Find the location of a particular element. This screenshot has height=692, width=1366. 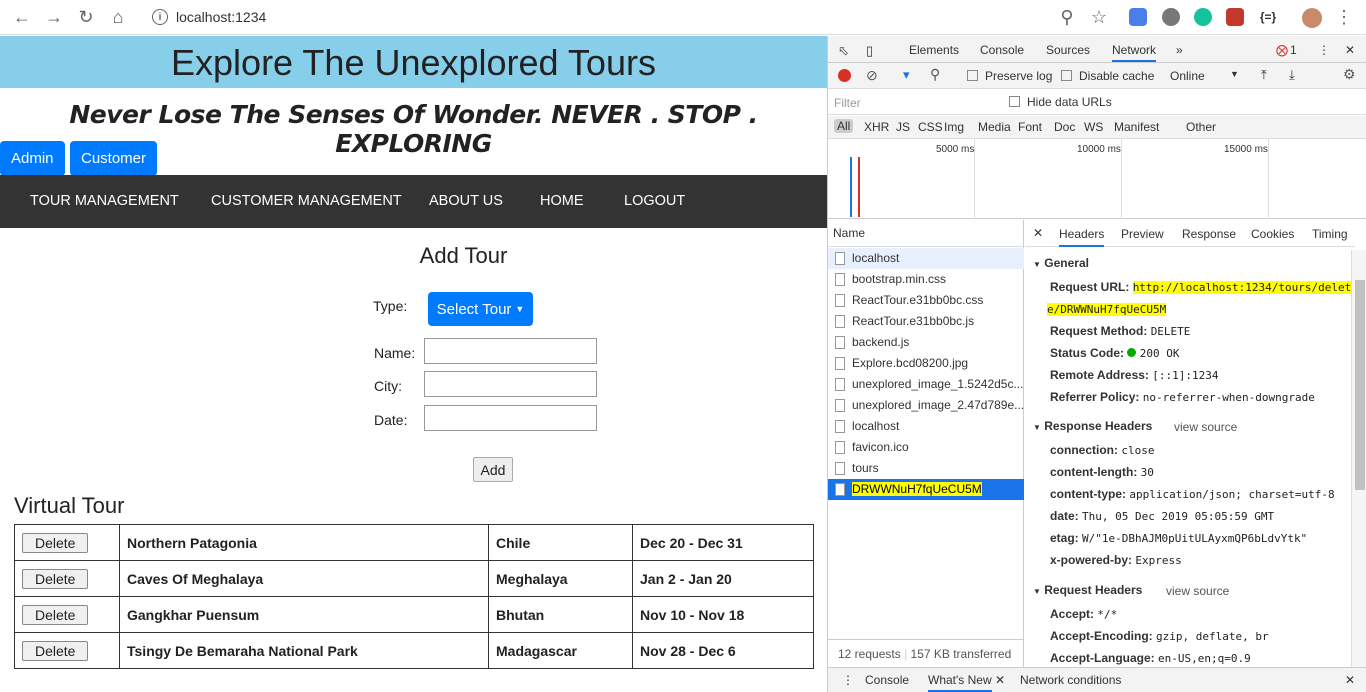

timeline-tick: 15000 ms is located at coordinates (1246, 149).